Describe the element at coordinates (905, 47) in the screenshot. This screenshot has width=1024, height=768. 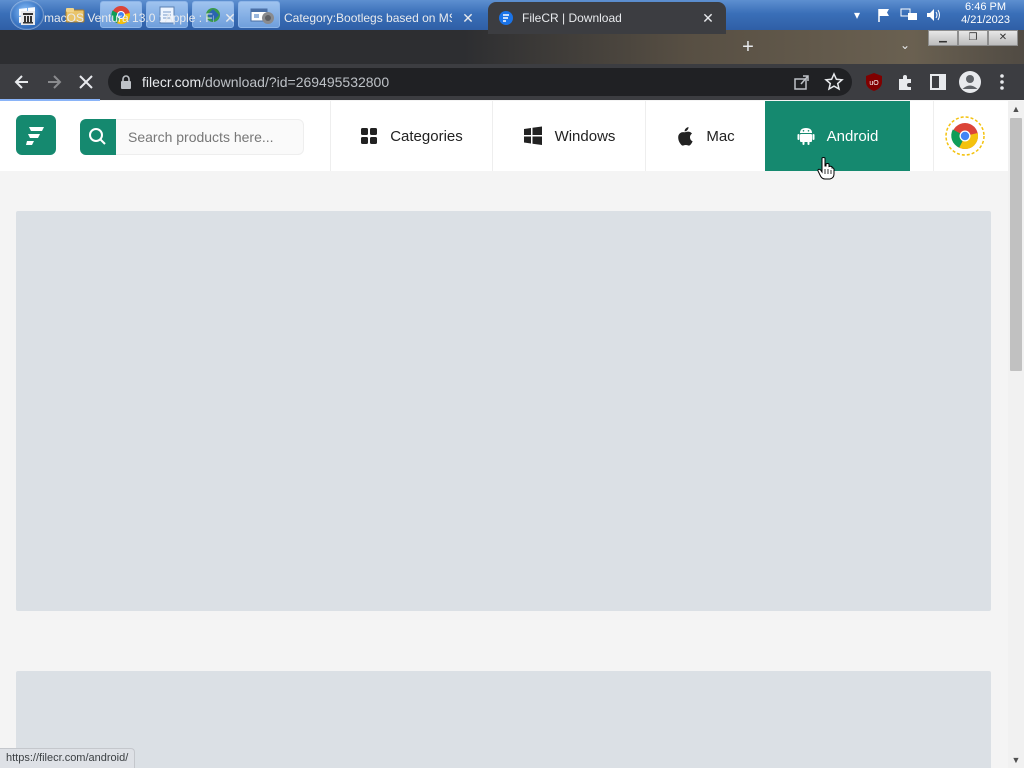
I see `tab-search-chevron-icon: ⌄` at that location.